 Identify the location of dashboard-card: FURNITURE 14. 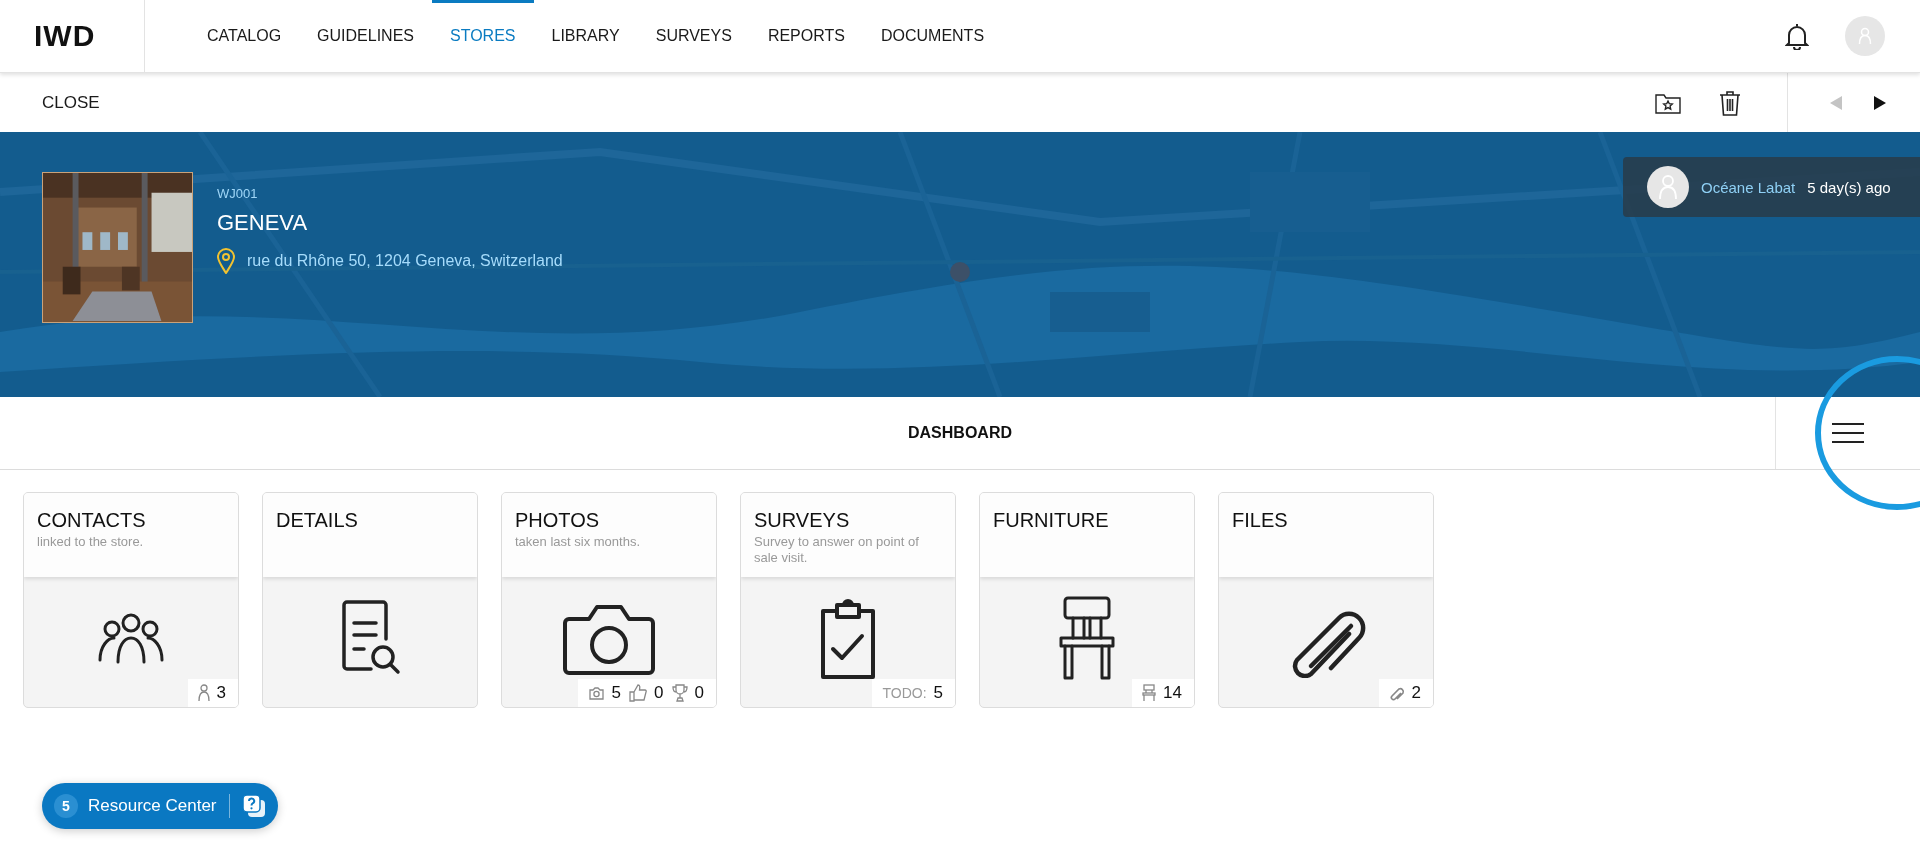
(1087, 600).